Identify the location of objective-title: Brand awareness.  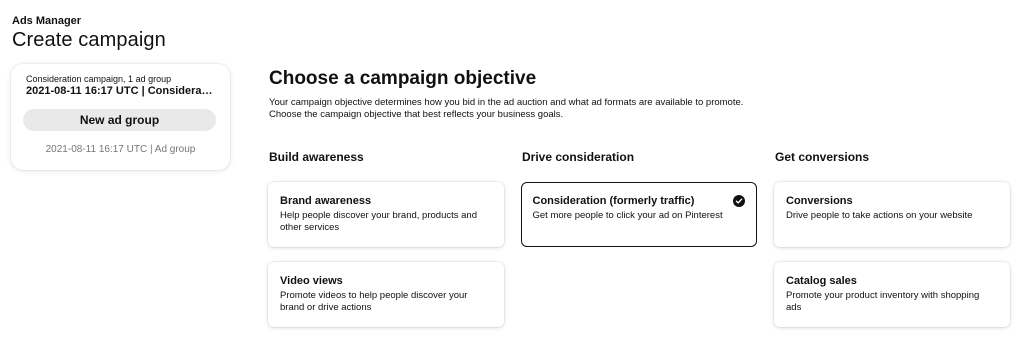
(326, 201).